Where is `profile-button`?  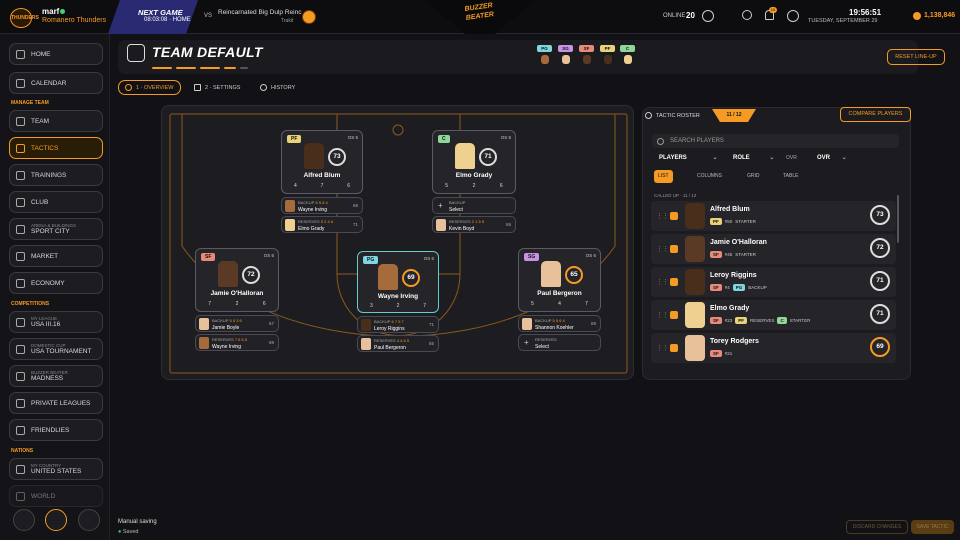
profile-button is located at coordinates (24, 520).